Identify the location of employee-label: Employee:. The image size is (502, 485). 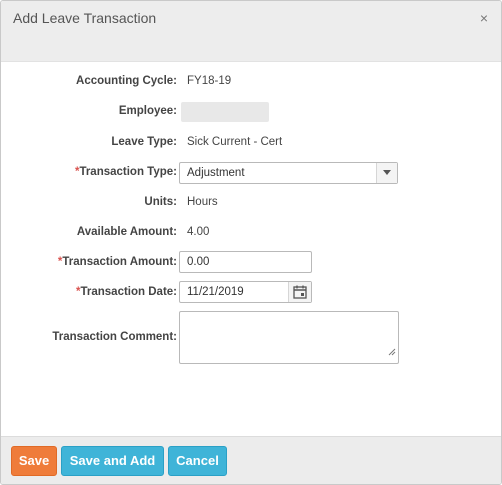
(147, 111).